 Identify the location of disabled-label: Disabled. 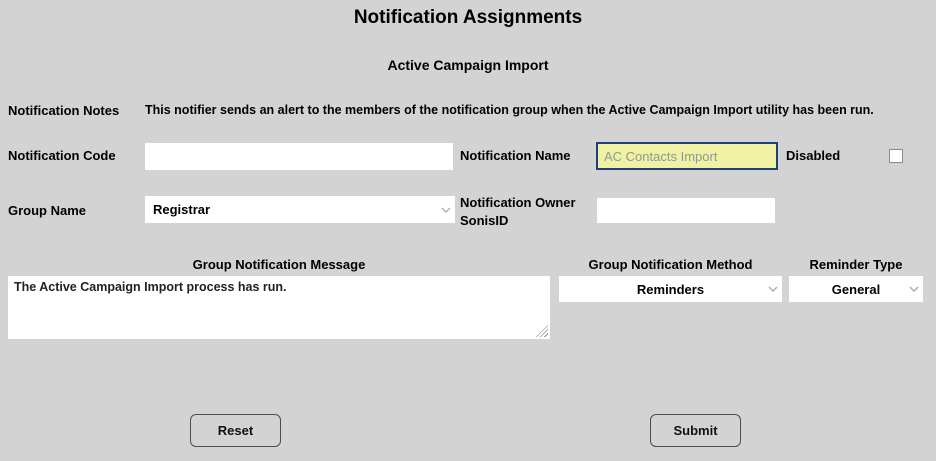
(813, 155).